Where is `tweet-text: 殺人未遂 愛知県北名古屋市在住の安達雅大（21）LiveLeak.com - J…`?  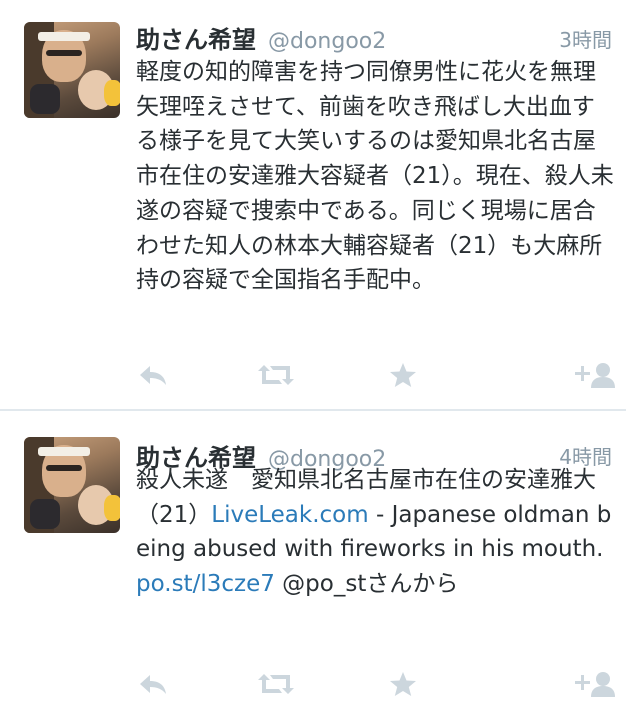
tweet-text: 殺人未遂 愛知県北名古屋市在住の安達雅大（21）LiveLeak.com - J… is located at coordinates (375, 532).